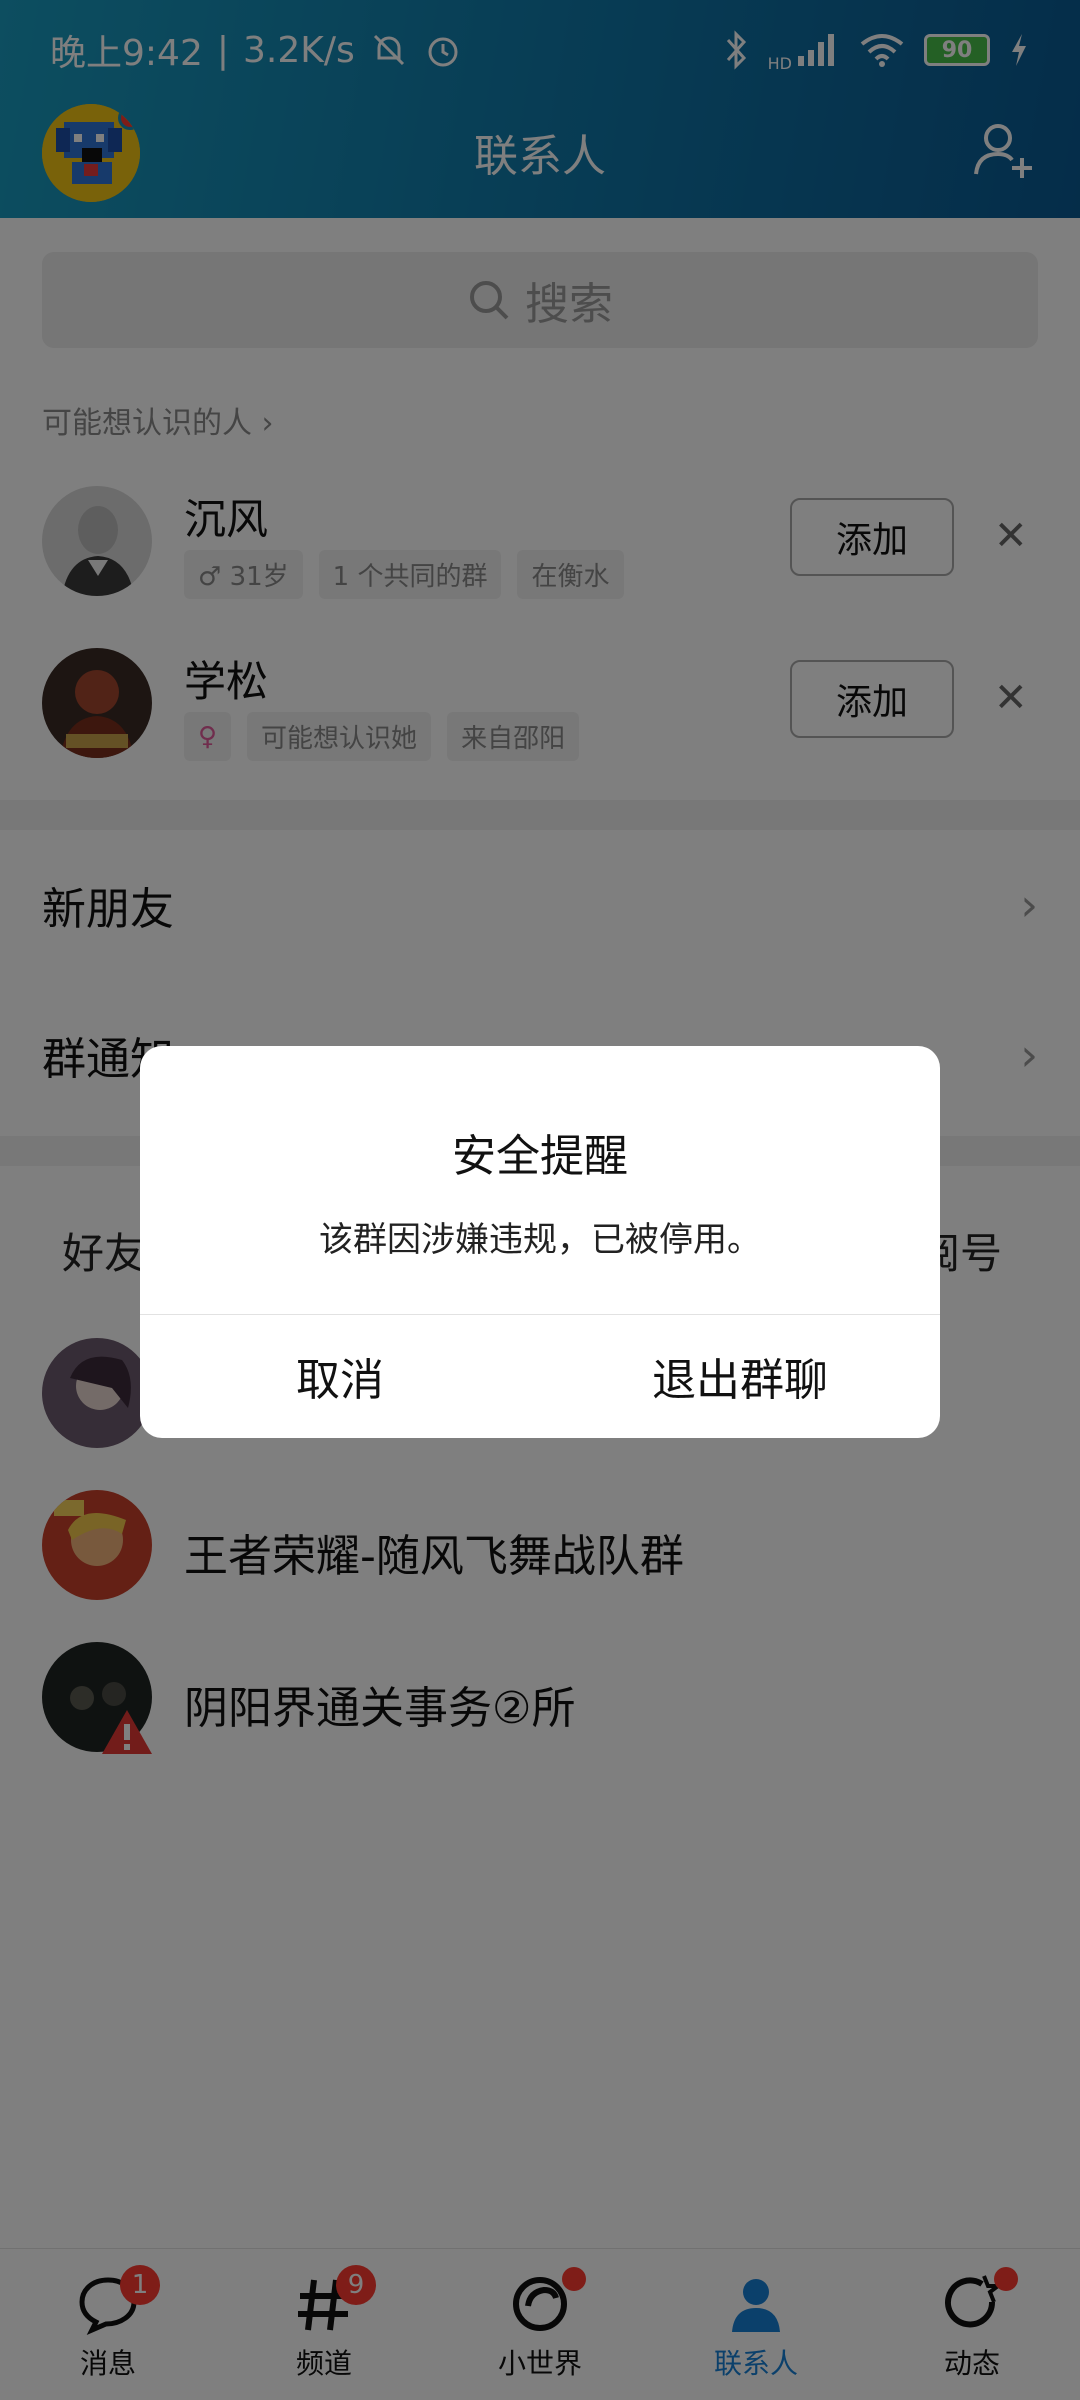 The image size is (1080, 2400). What do you see at coordinates (340, 1376) in the screenshot?
I see `cancel-button: 取消` at bounding box center [340, 1376].